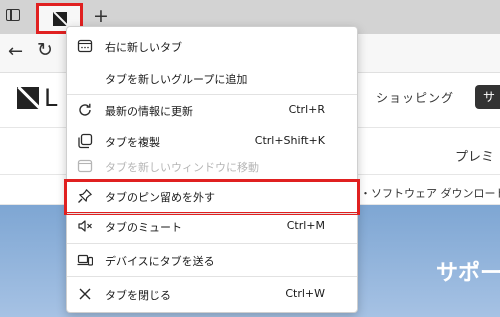 This screenshot has height=317, width=500. I want to click on menu-item-move-to-new-window: タブを新しいウィンドウに移動, so click(212, 166).